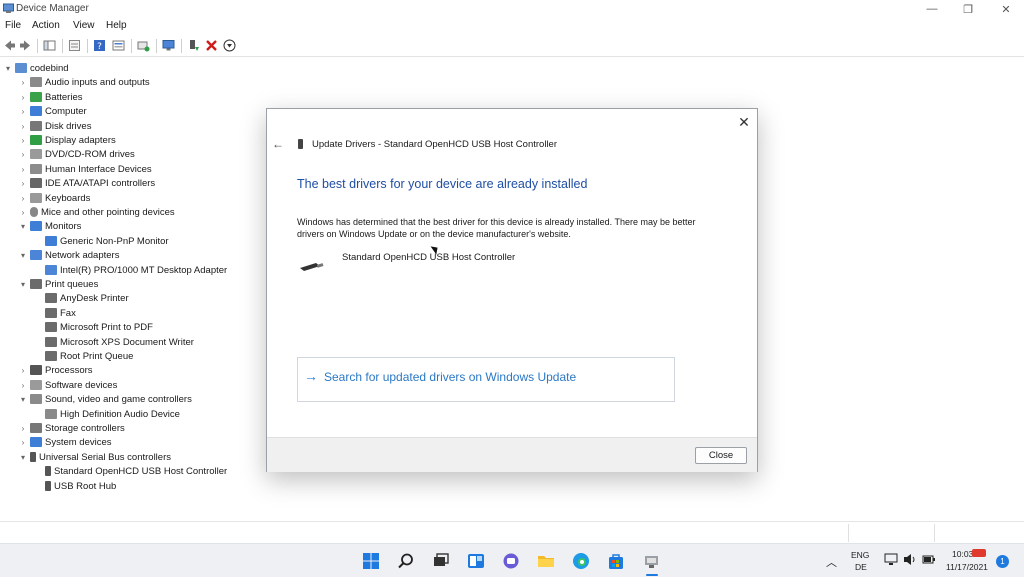 The image size is (1024, 577). What do you see at coordinates (59, 313) in the screenshot?
I see `tree-item: Fax` at bounding box center [59, 313].